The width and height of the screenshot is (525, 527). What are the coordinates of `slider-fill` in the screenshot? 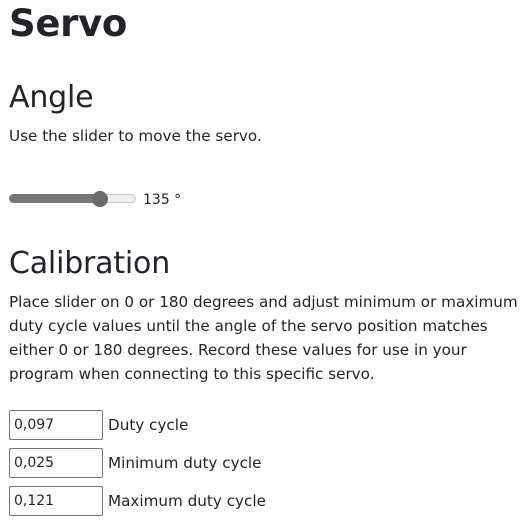 It's located at (55, 198).